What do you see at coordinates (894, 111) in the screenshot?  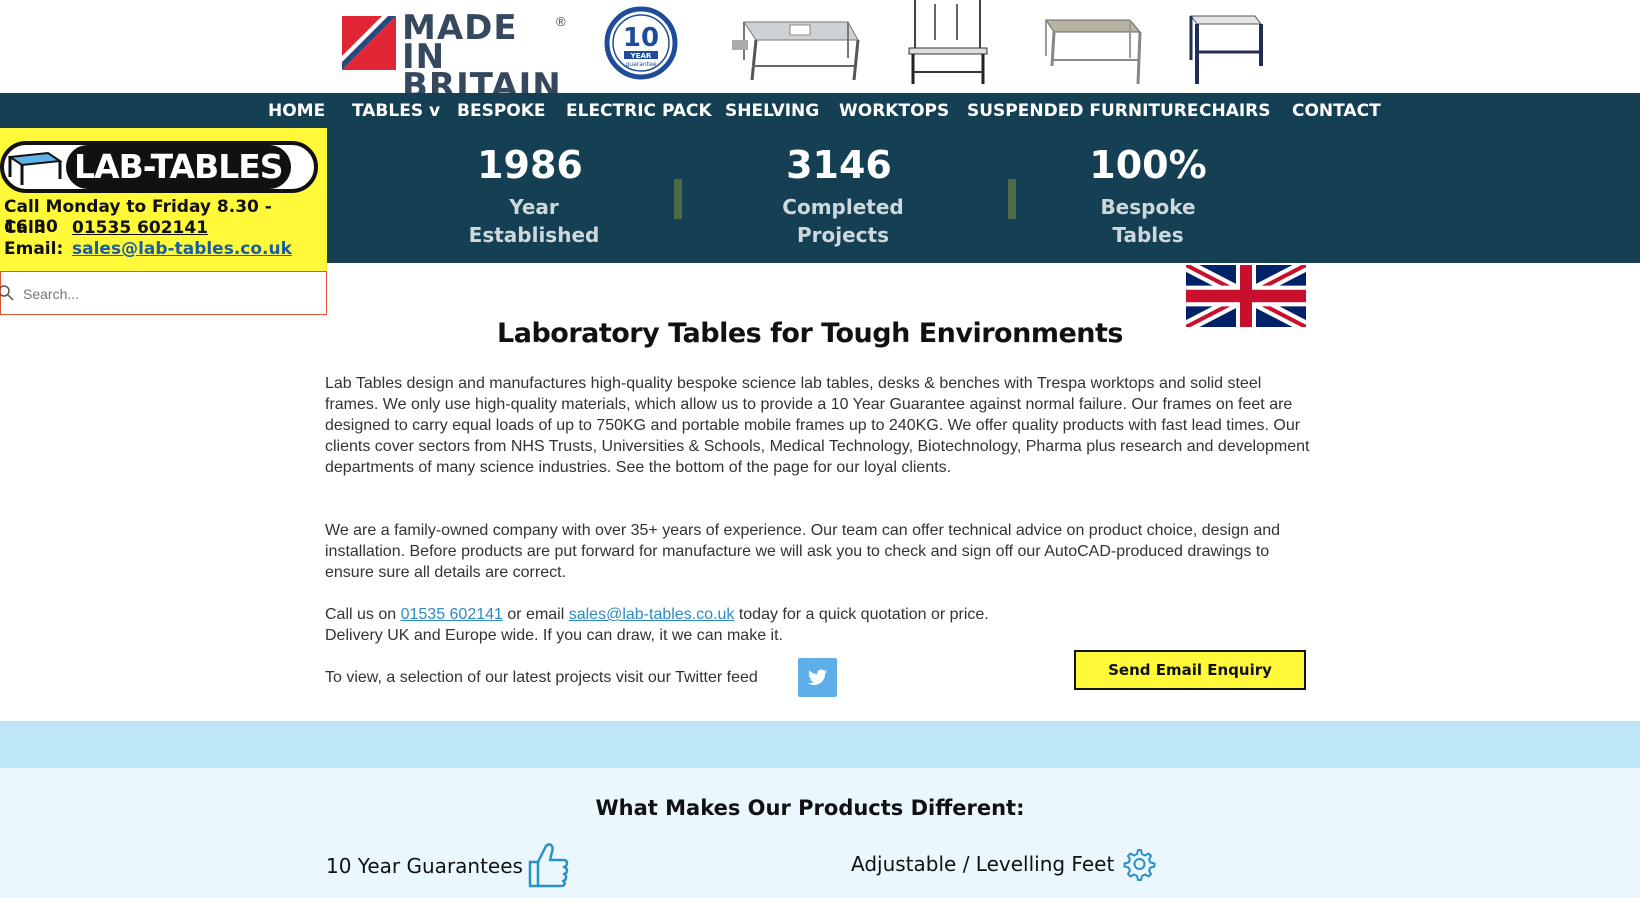 I see `nav-worktops: WORKTOPS` at bounding box center [894, 111].